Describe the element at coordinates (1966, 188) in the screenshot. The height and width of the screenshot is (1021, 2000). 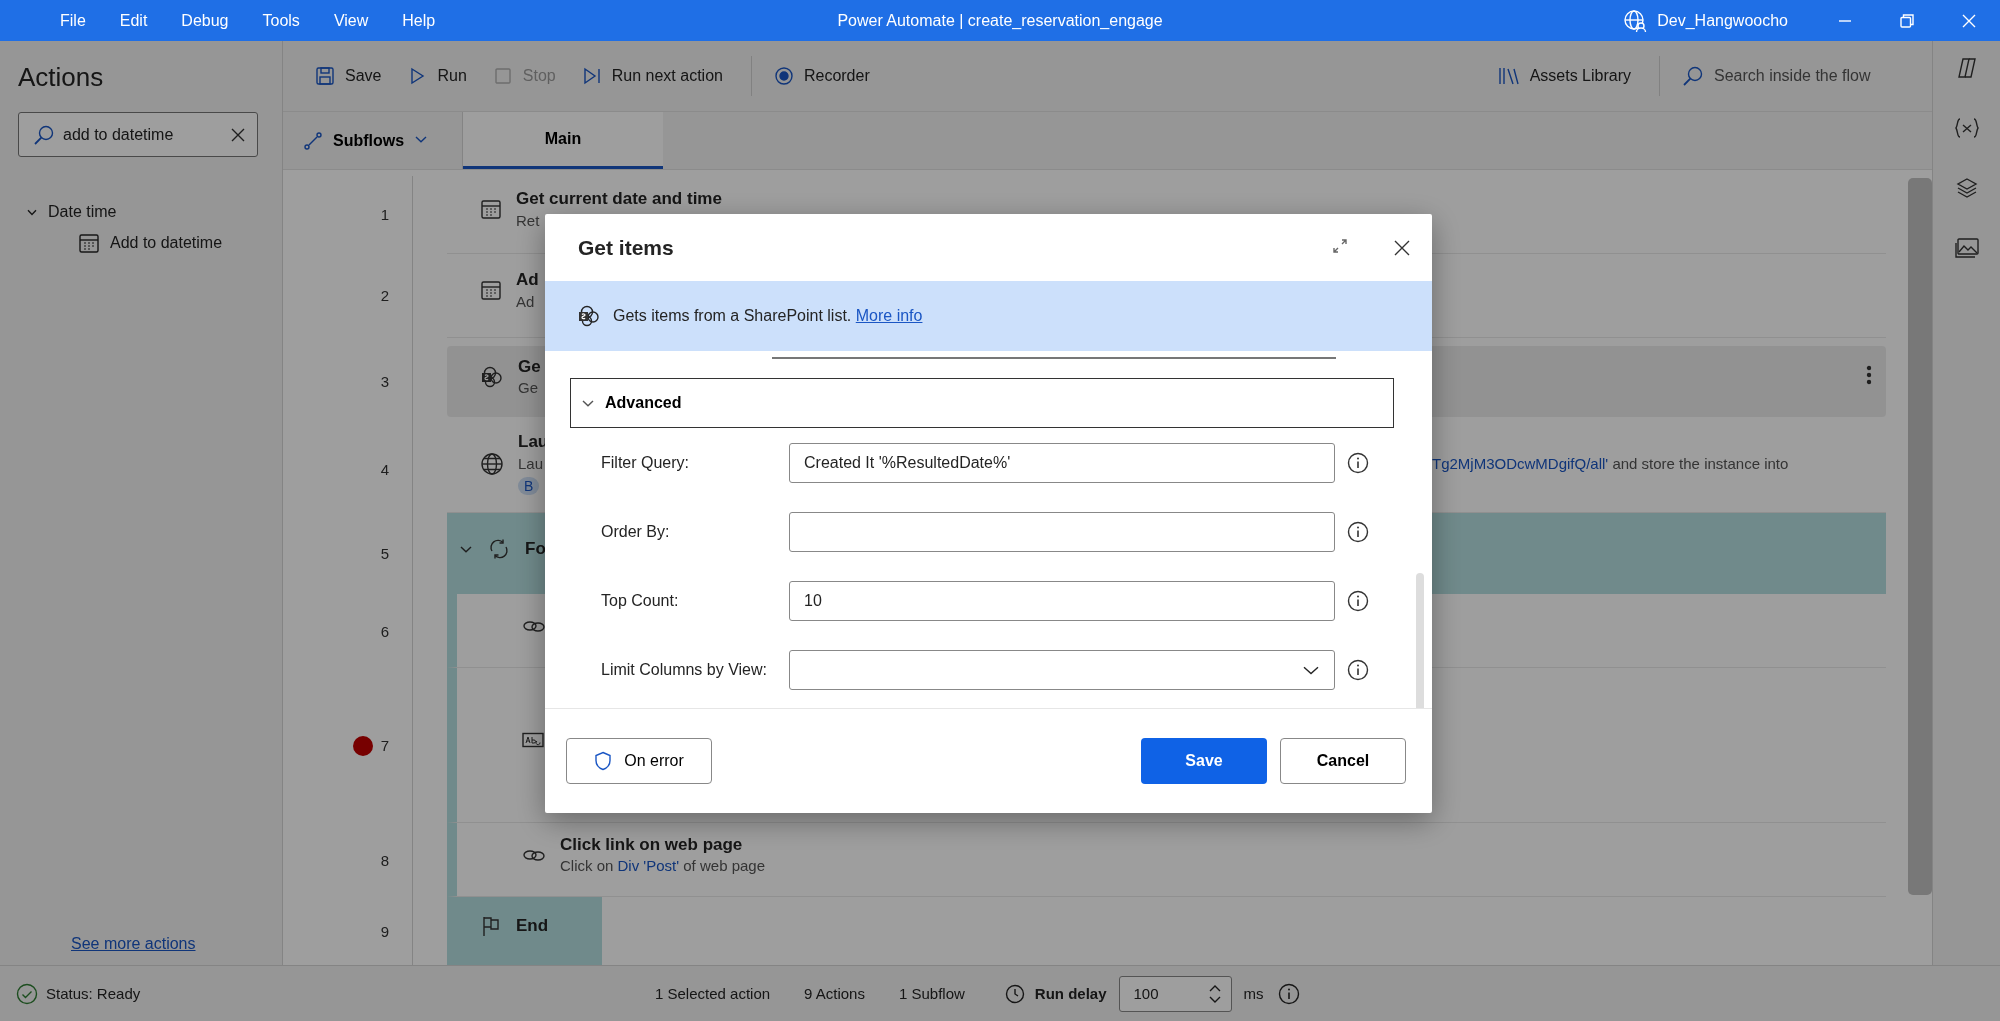
I see `layers-icon` at that location.